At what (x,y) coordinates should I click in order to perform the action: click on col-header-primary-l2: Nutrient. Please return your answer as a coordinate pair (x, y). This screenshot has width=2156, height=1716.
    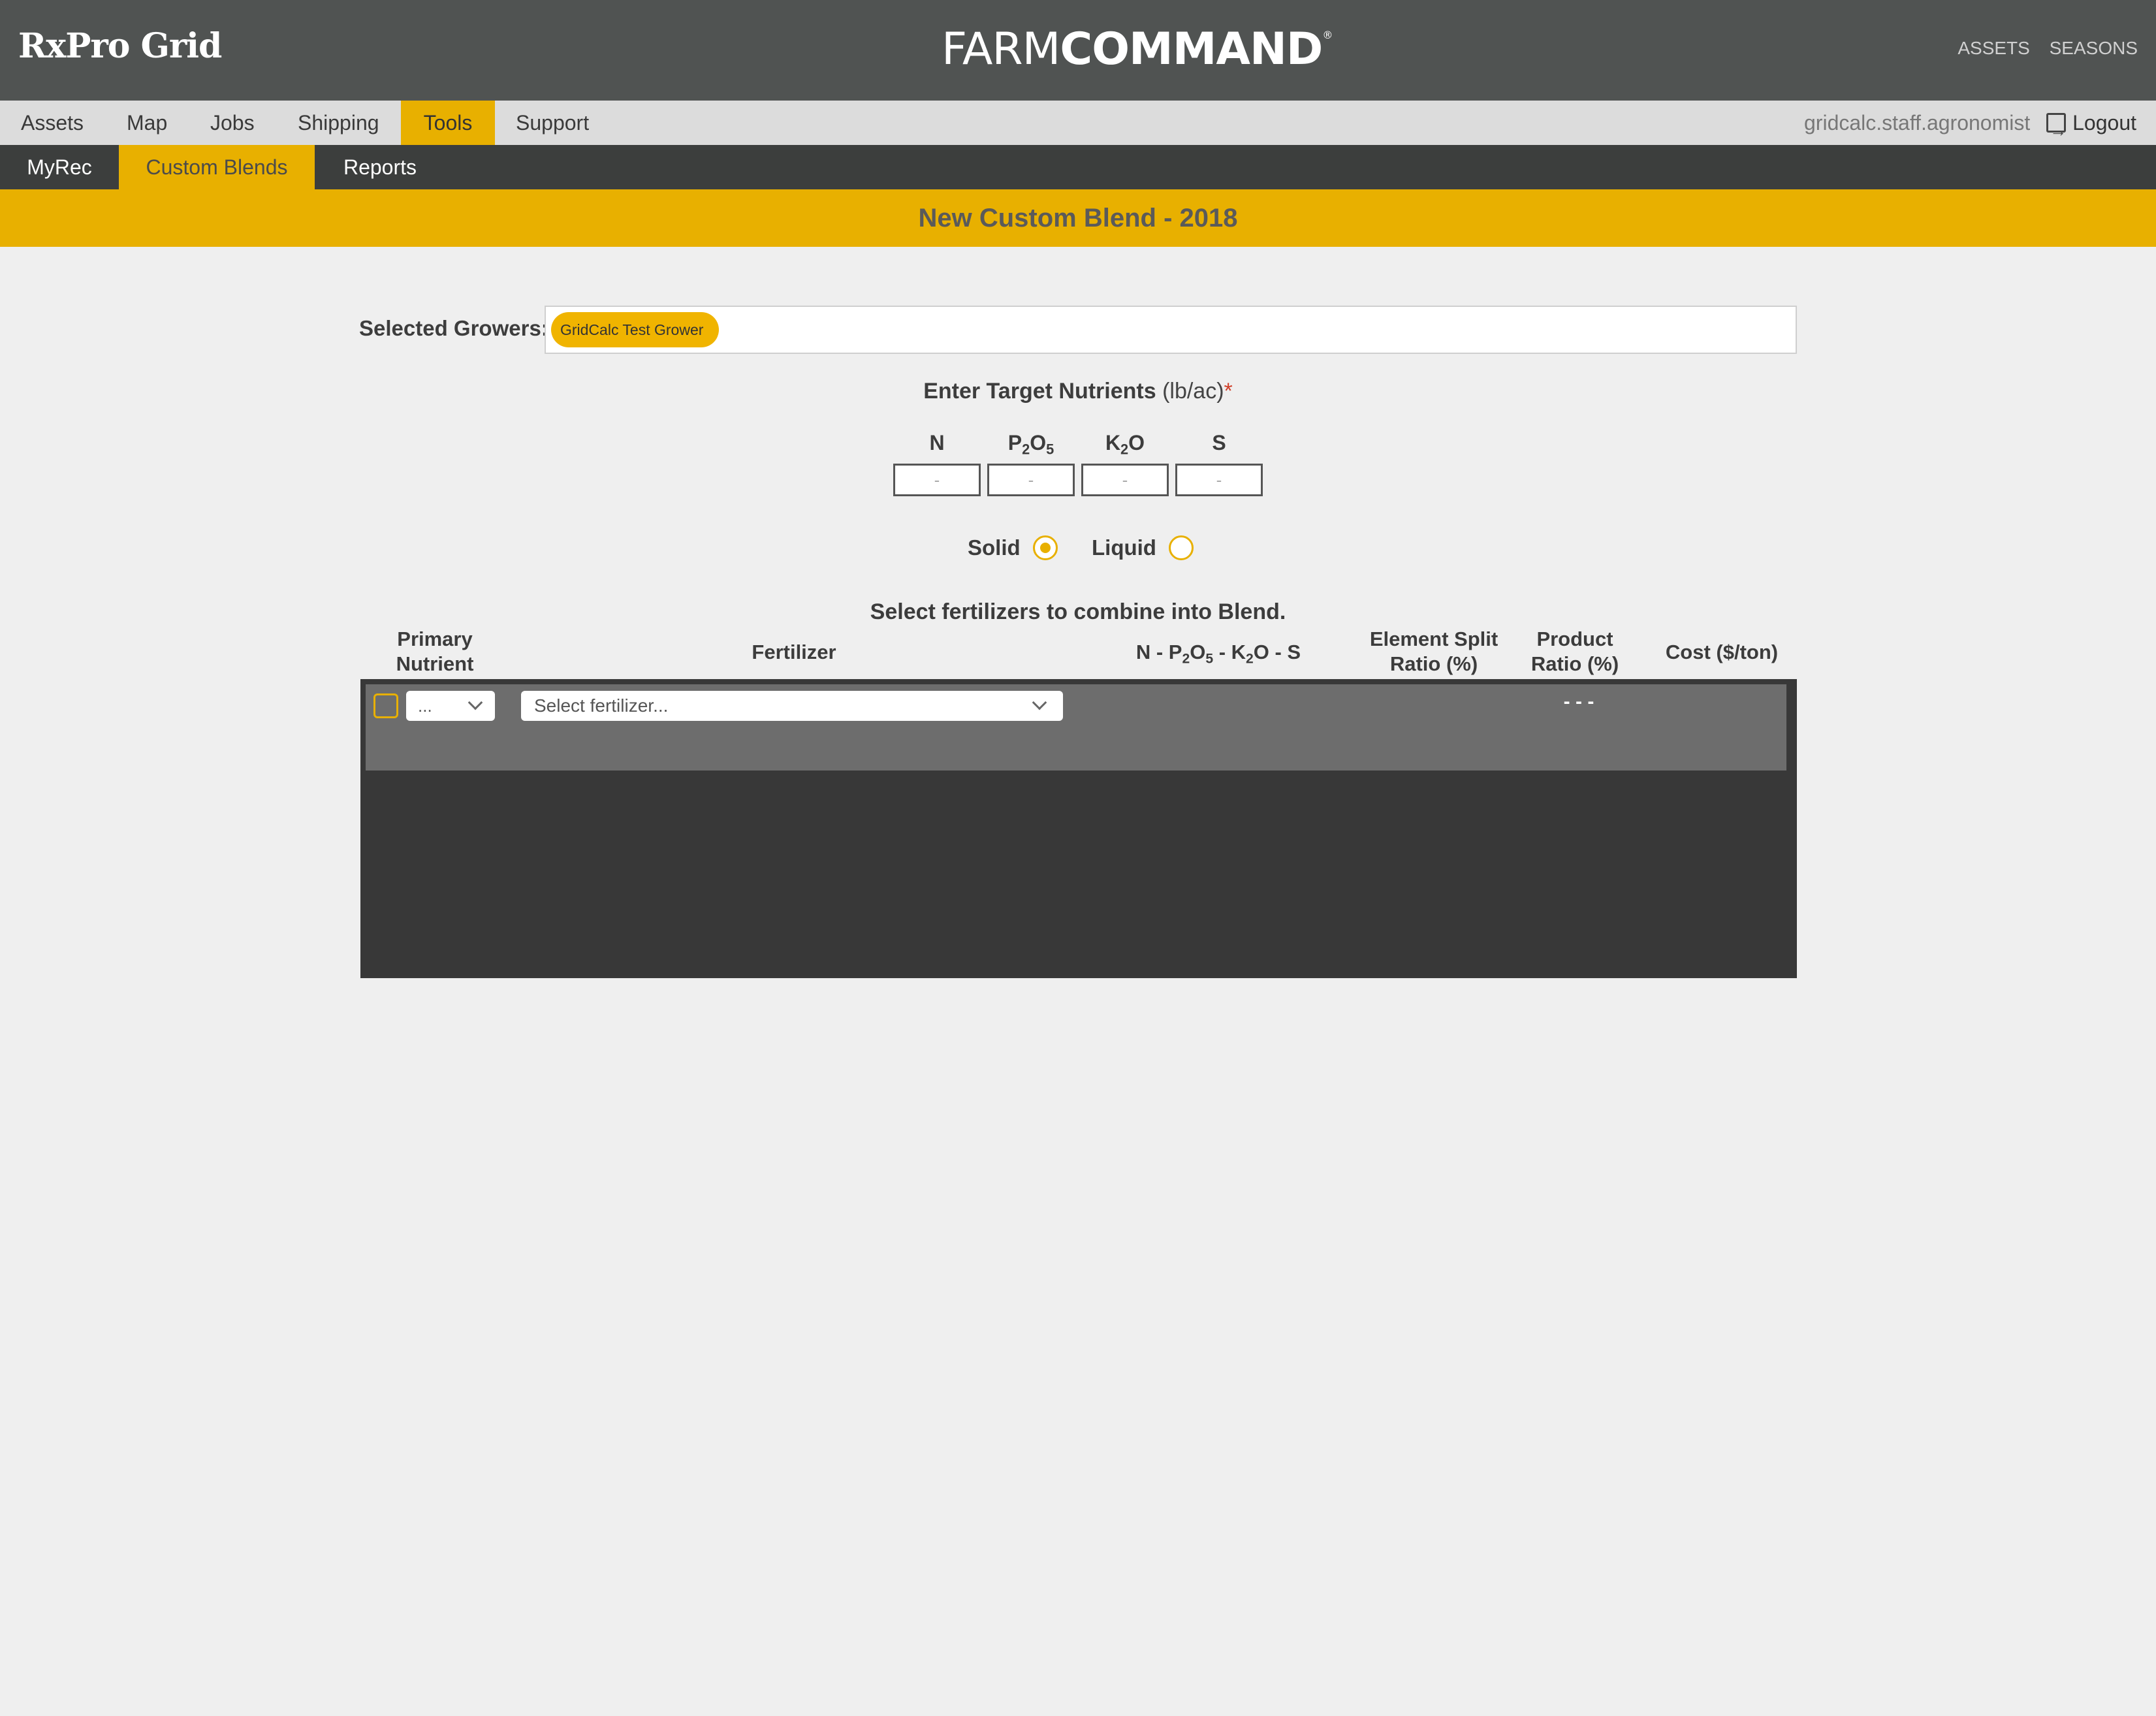
    Looking at the image, I should click on (435, 663).